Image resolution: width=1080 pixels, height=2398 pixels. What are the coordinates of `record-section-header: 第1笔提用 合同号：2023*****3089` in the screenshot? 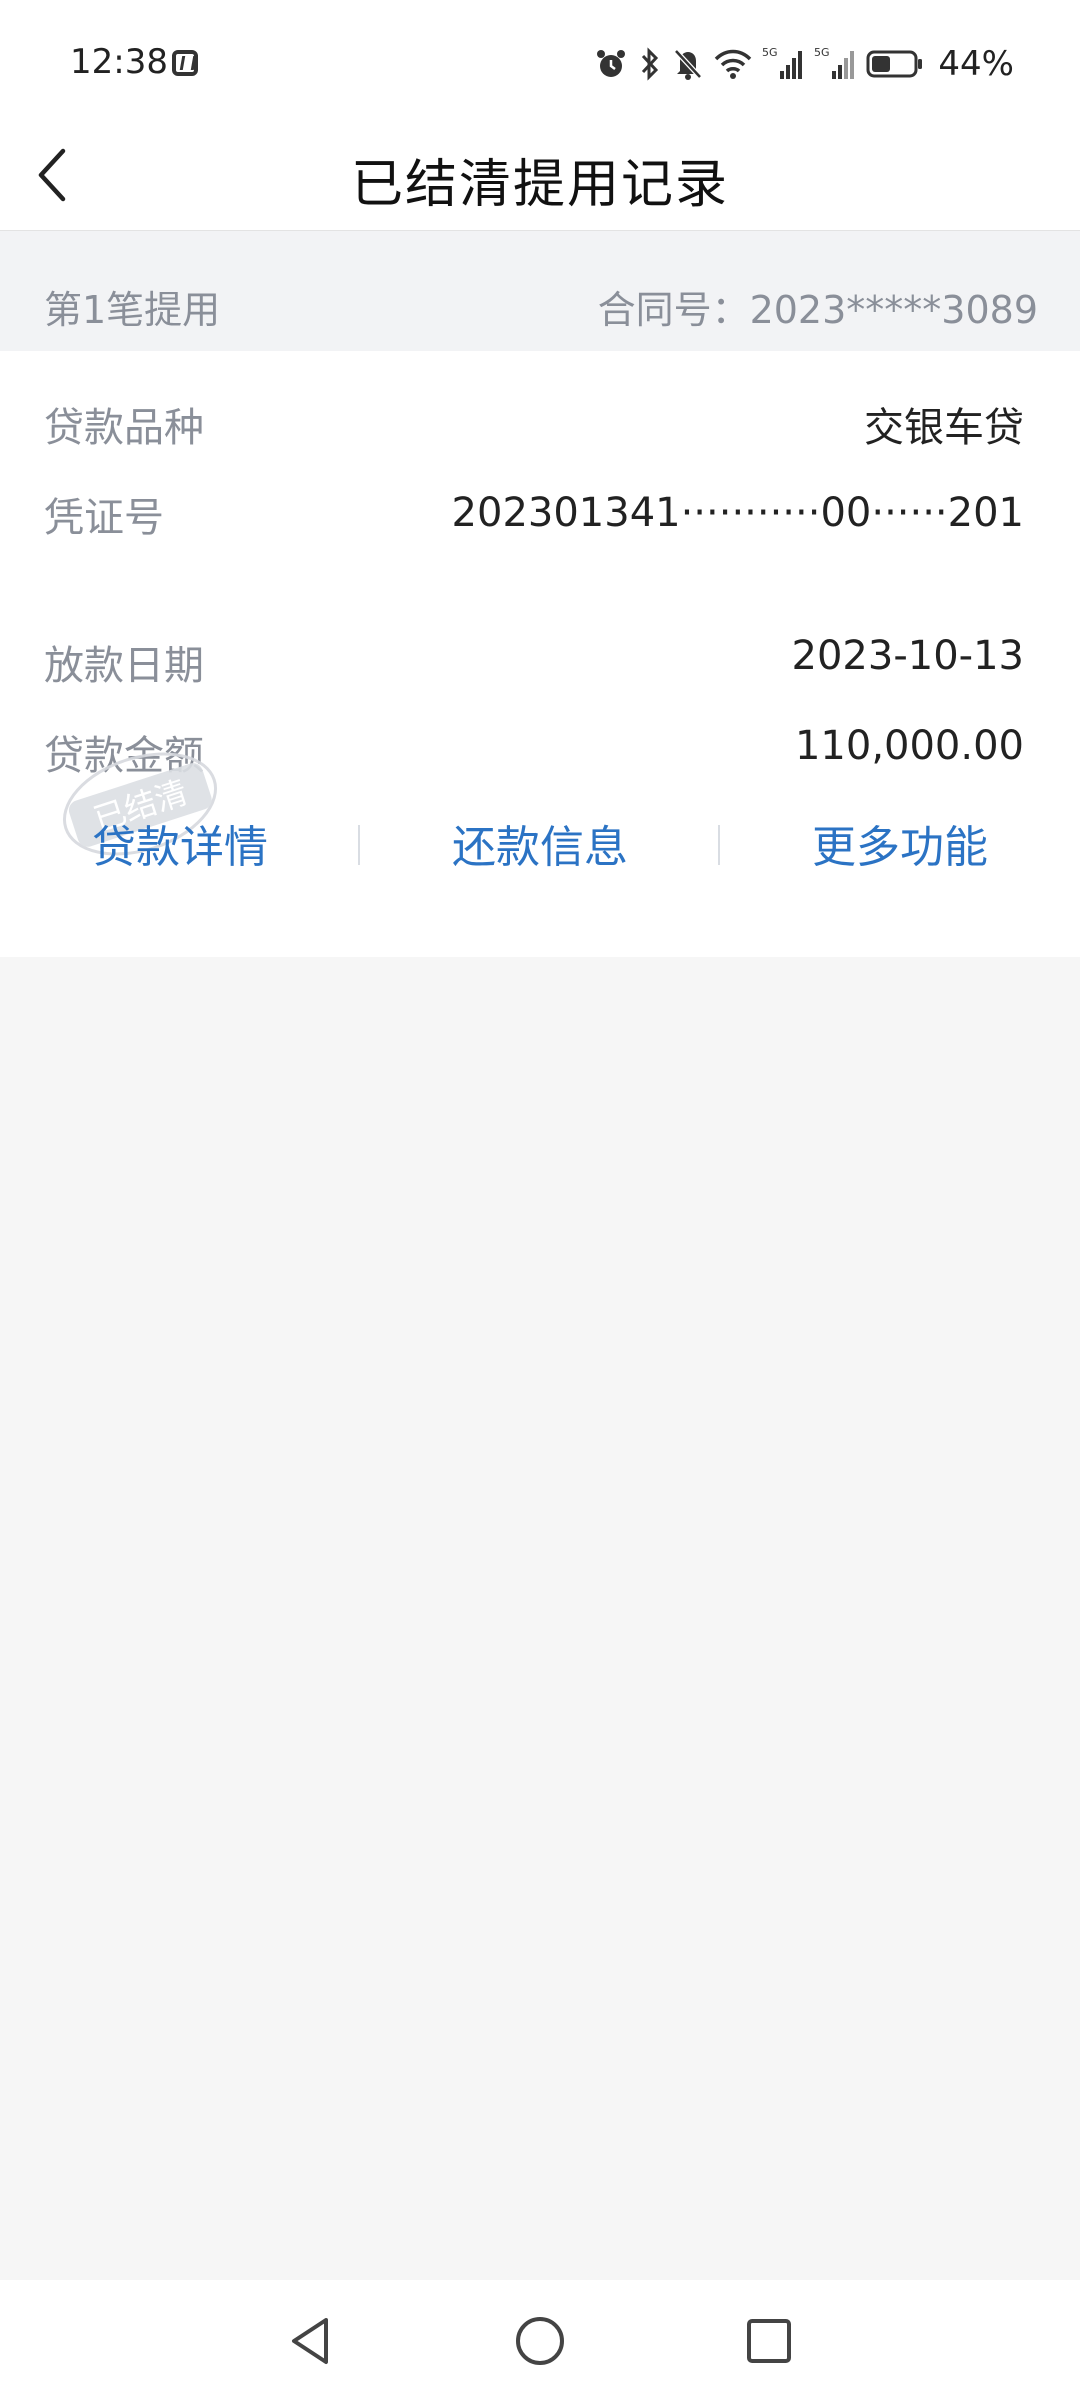 It's located at (540, 291).